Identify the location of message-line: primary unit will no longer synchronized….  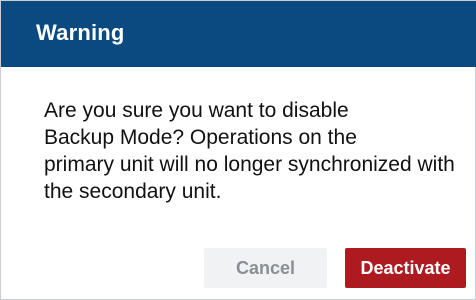
(249, 164).